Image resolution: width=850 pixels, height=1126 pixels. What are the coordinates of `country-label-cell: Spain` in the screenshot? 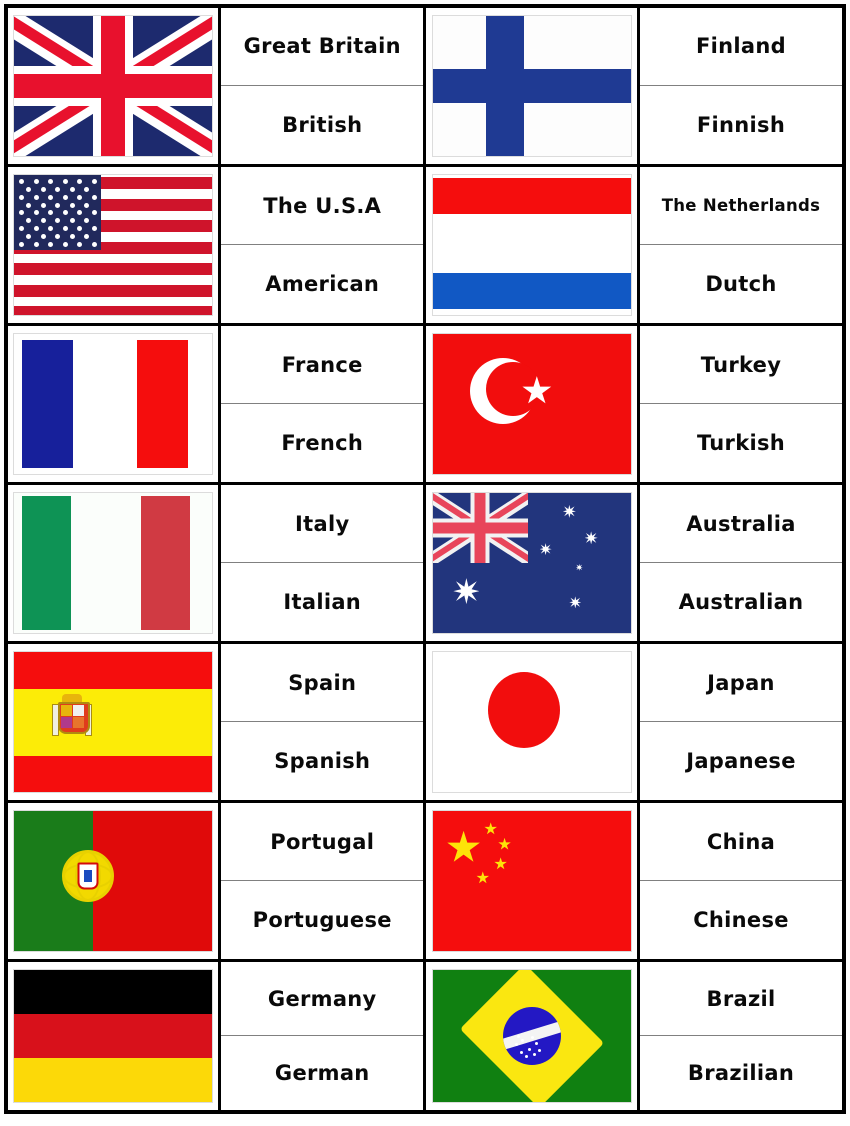 It's located at (322, 683).